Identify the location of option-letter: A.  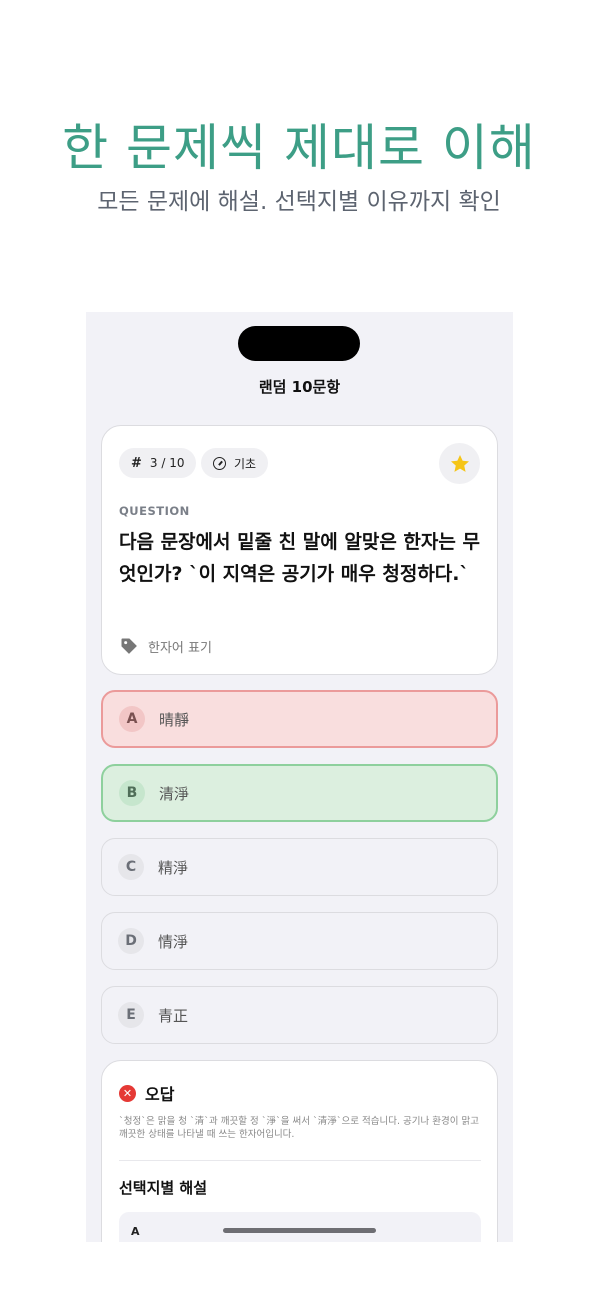
(132, 719).